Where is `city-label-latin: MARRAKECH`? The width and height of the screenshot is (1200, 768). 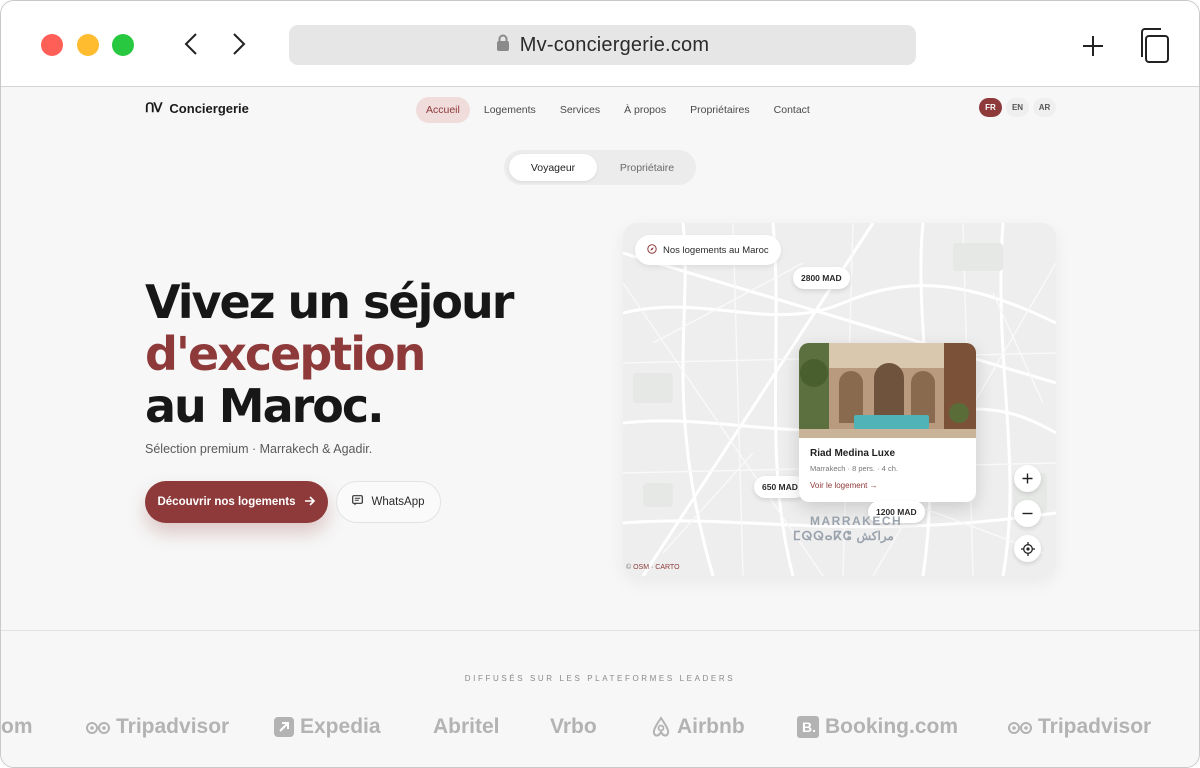
city-label-latin: MARRAKECH is located at coordinates (856, 521).